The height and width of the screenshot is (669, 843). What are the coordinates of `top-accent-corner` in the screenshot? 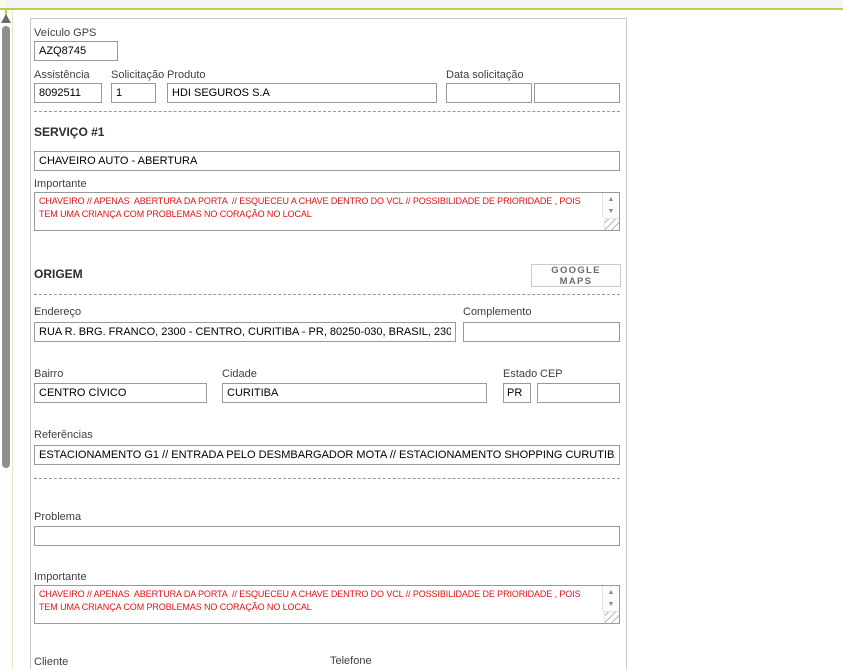 It's located at (3, 4).